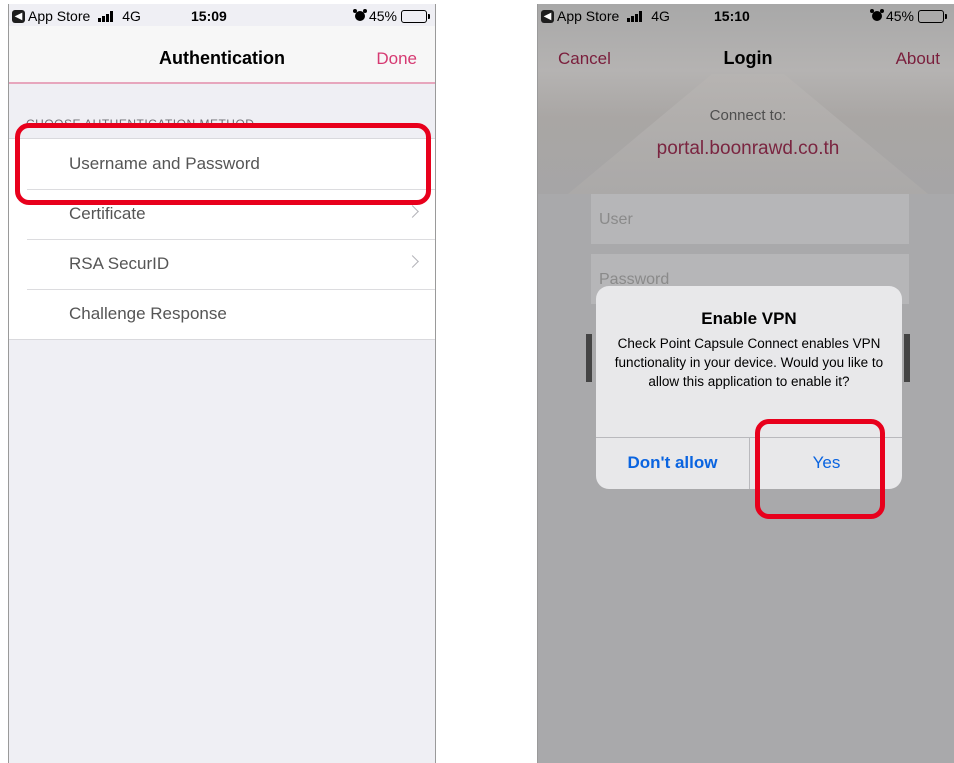  I want to click on list-item-label: RSA SecurID, so click(119, 263).